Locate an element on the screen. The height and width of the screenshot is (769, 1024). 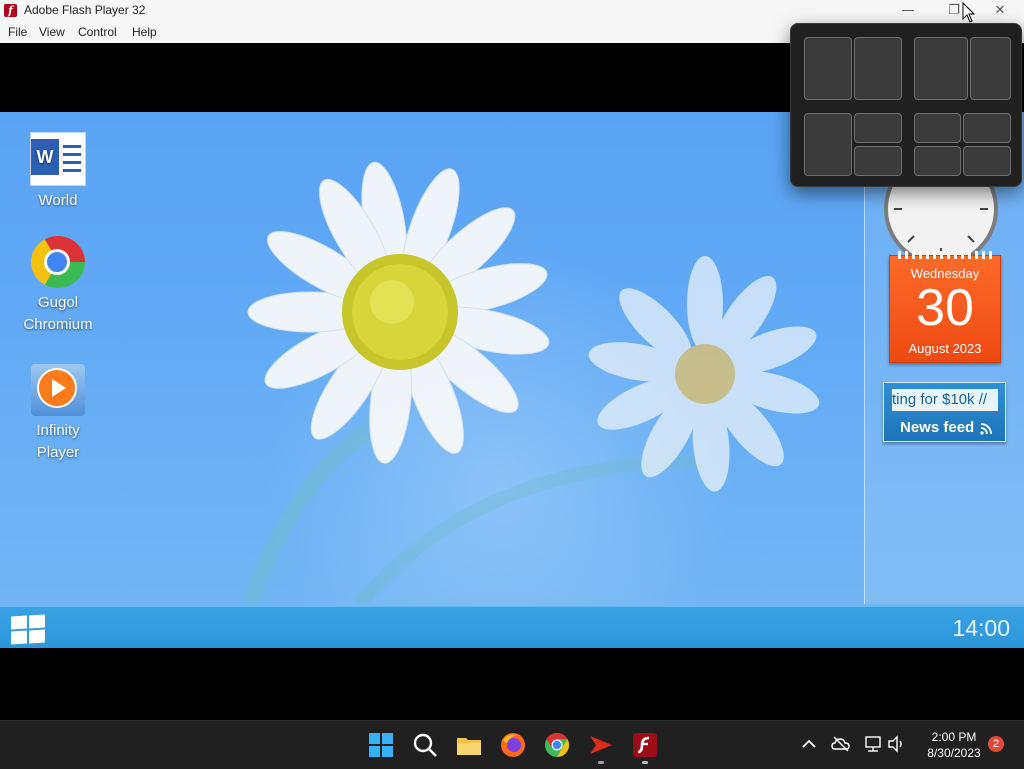
menu-file: File is located at coordinates (17, 32).